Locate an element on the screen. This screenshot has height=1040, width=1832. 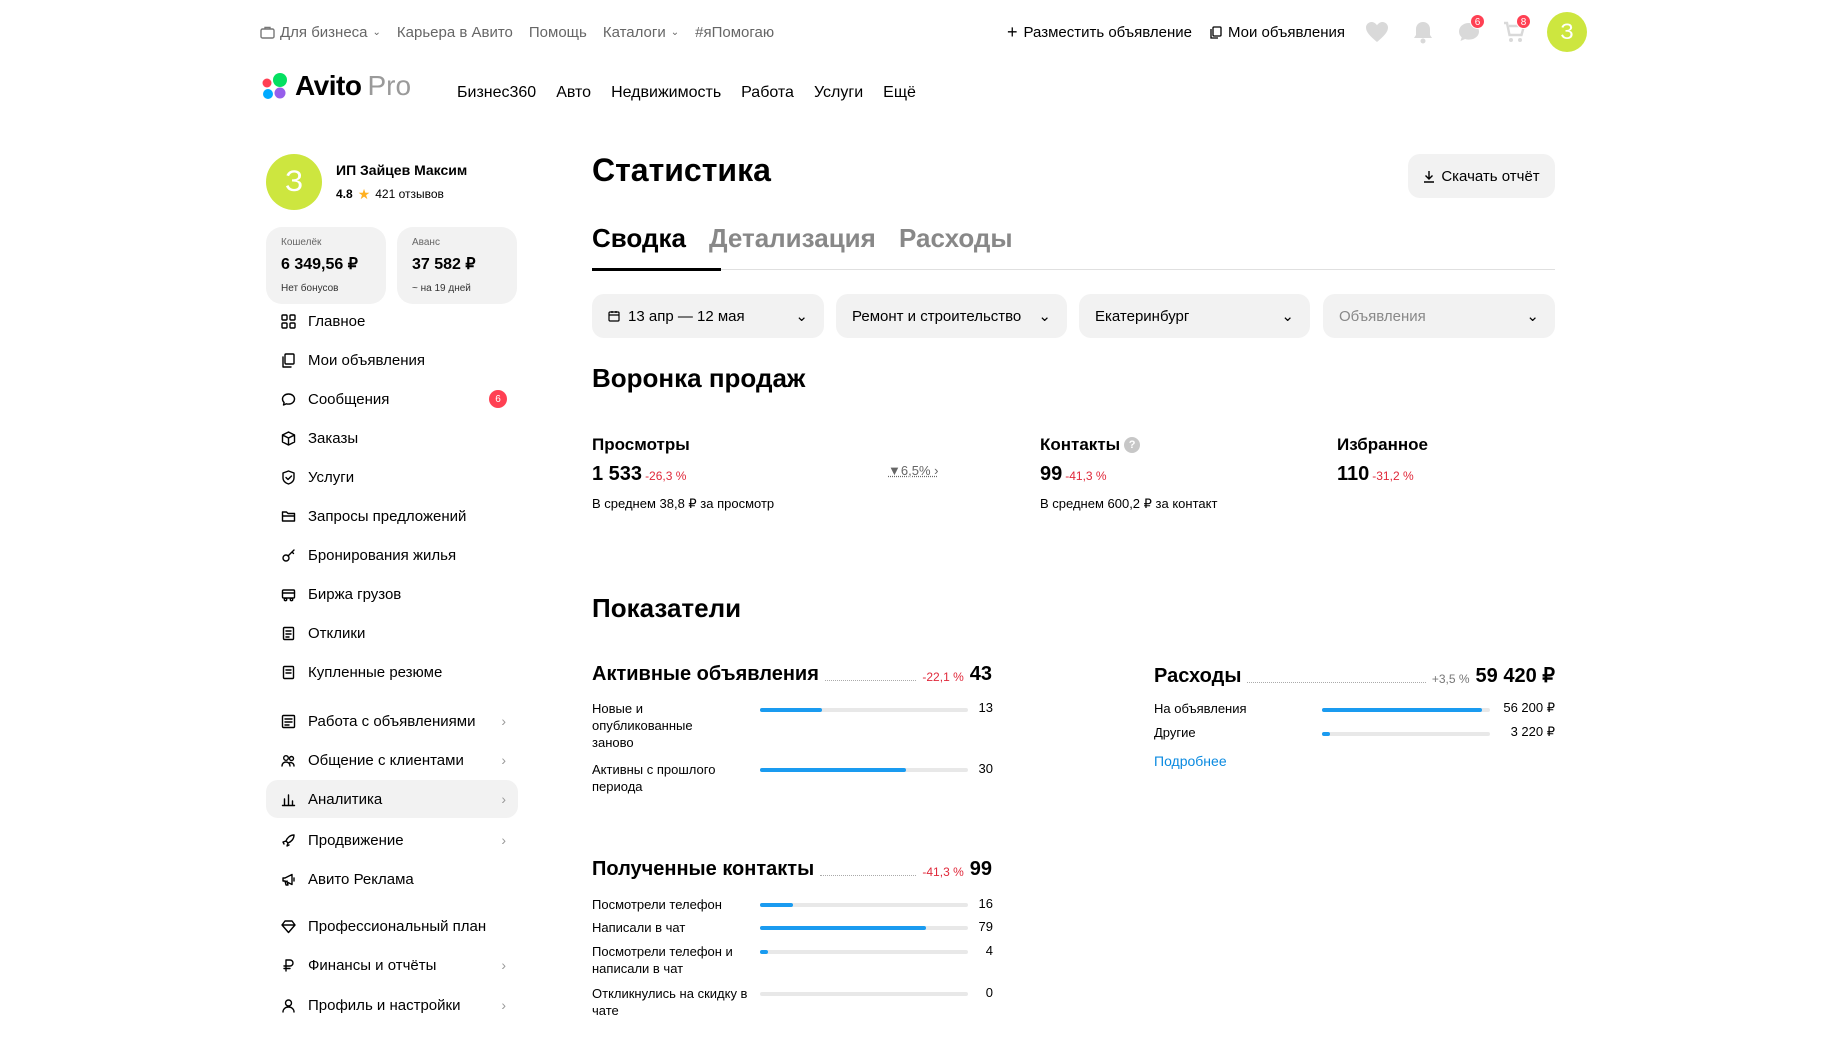
tab-summary: Сводка is located at coordinates (639, 238).